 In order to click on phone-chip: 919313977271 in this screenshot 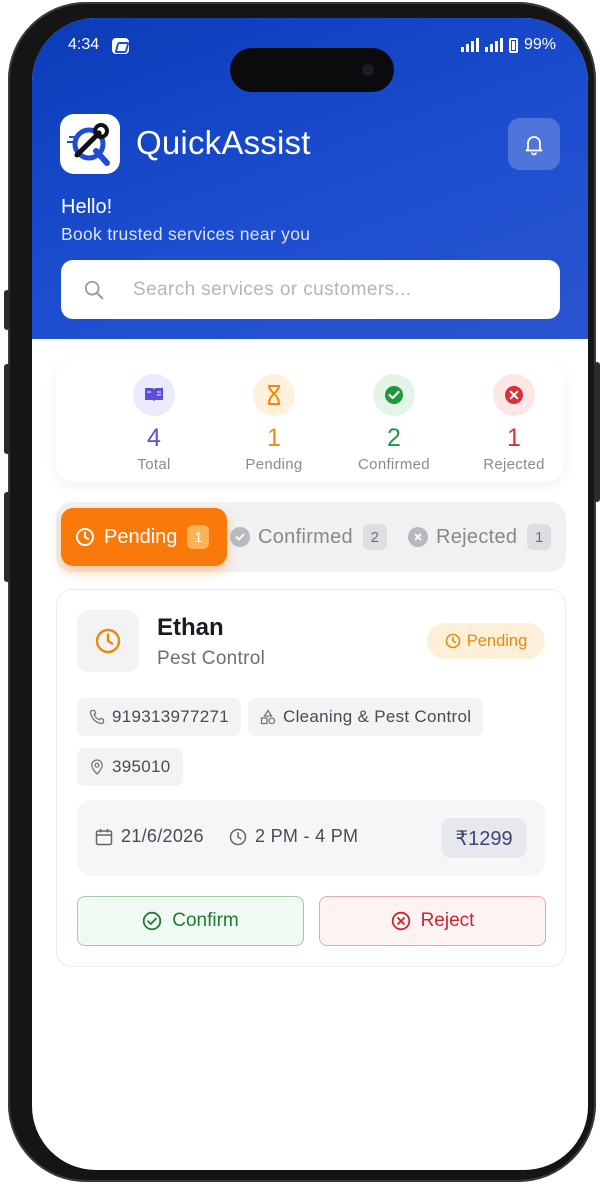, I will do `click(159, 717)`.